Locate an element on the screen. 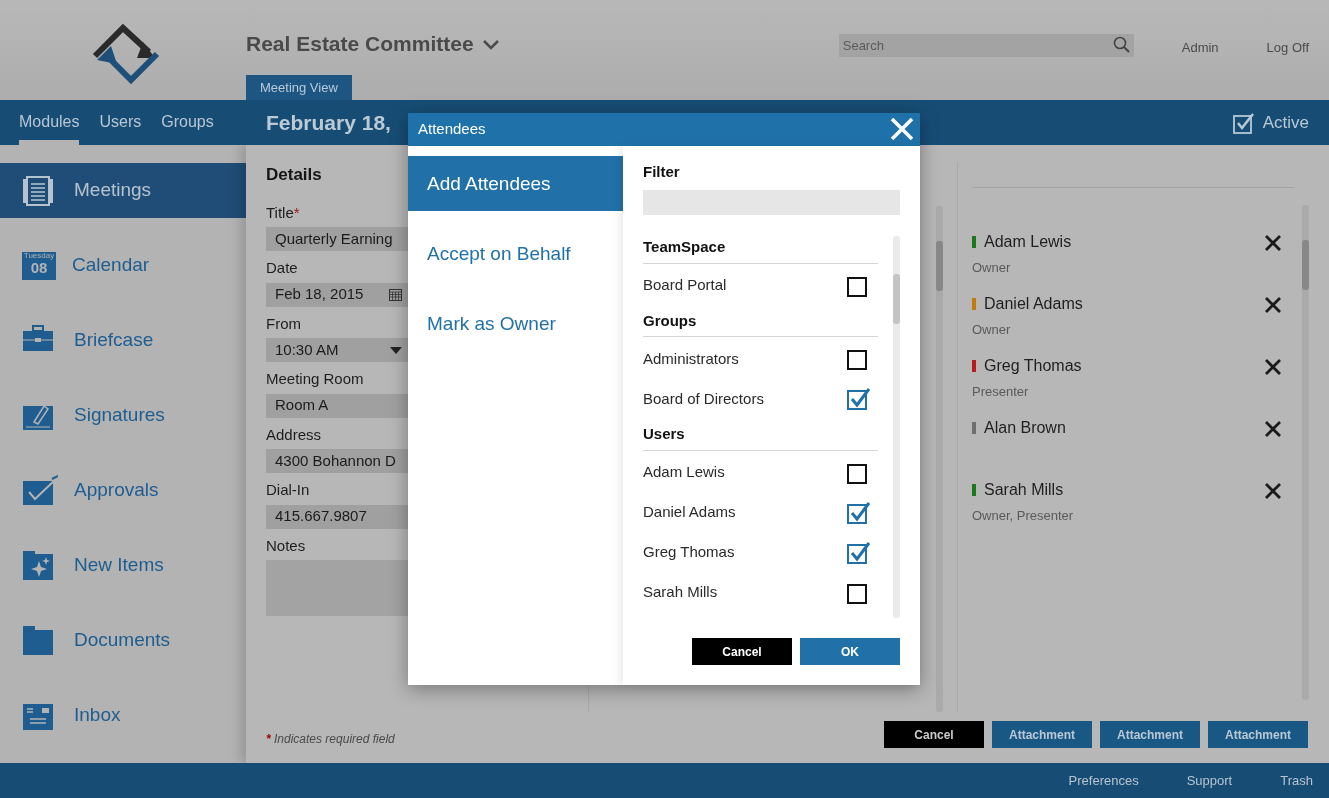 This screenshot has height=798, width=1329. option-label: Administrators is located at coordinates (691, 358).